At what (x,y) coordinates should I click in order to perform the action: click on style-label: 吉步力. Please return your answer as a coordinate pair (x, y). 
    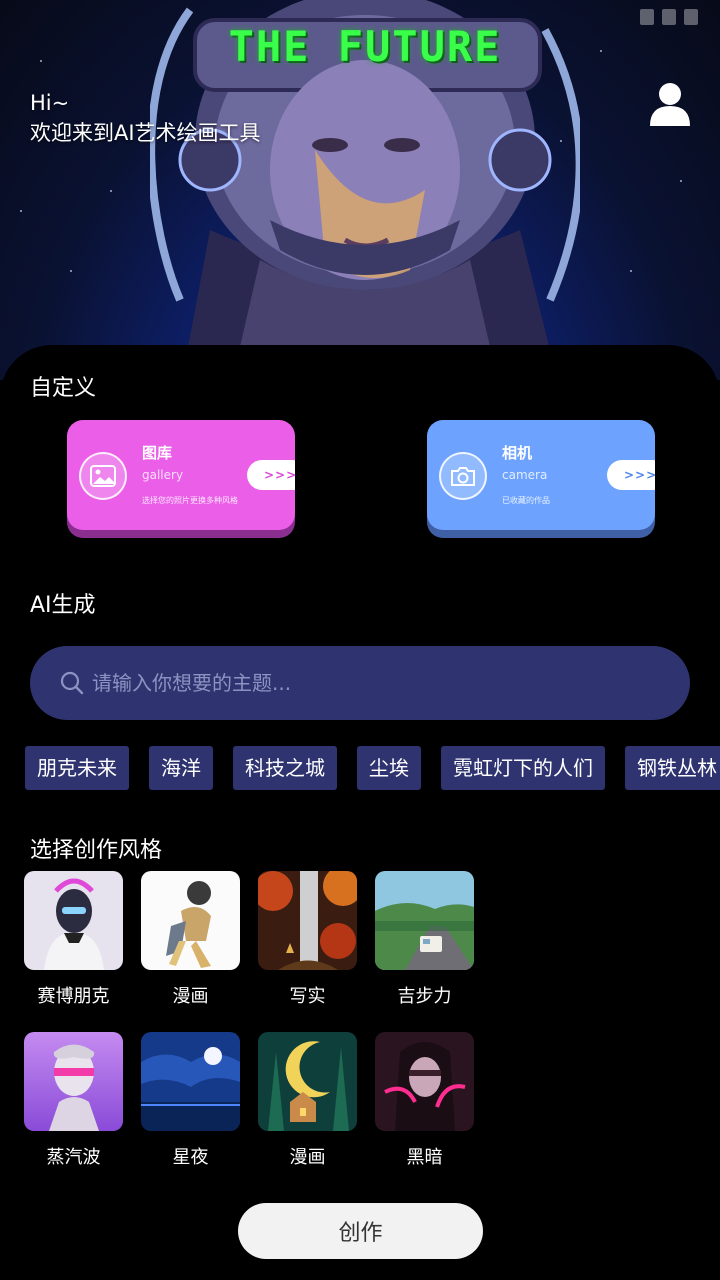
    Looking at the image, I should click on (424, 996).